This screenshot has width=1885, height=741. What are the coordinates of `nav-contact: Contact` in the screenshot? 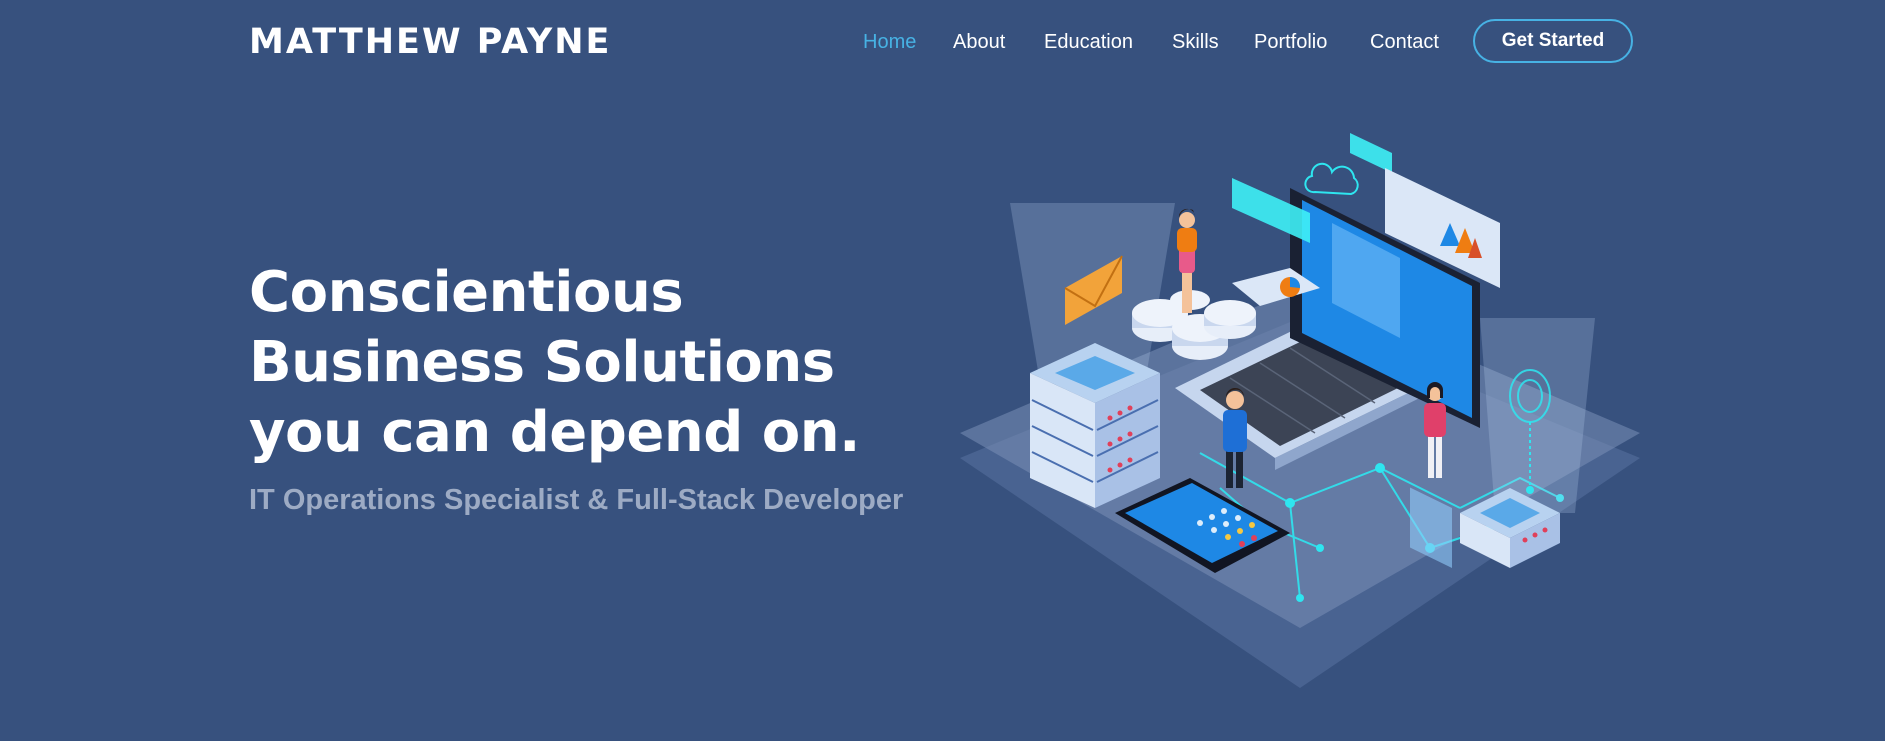 It's located at (1404, 42).